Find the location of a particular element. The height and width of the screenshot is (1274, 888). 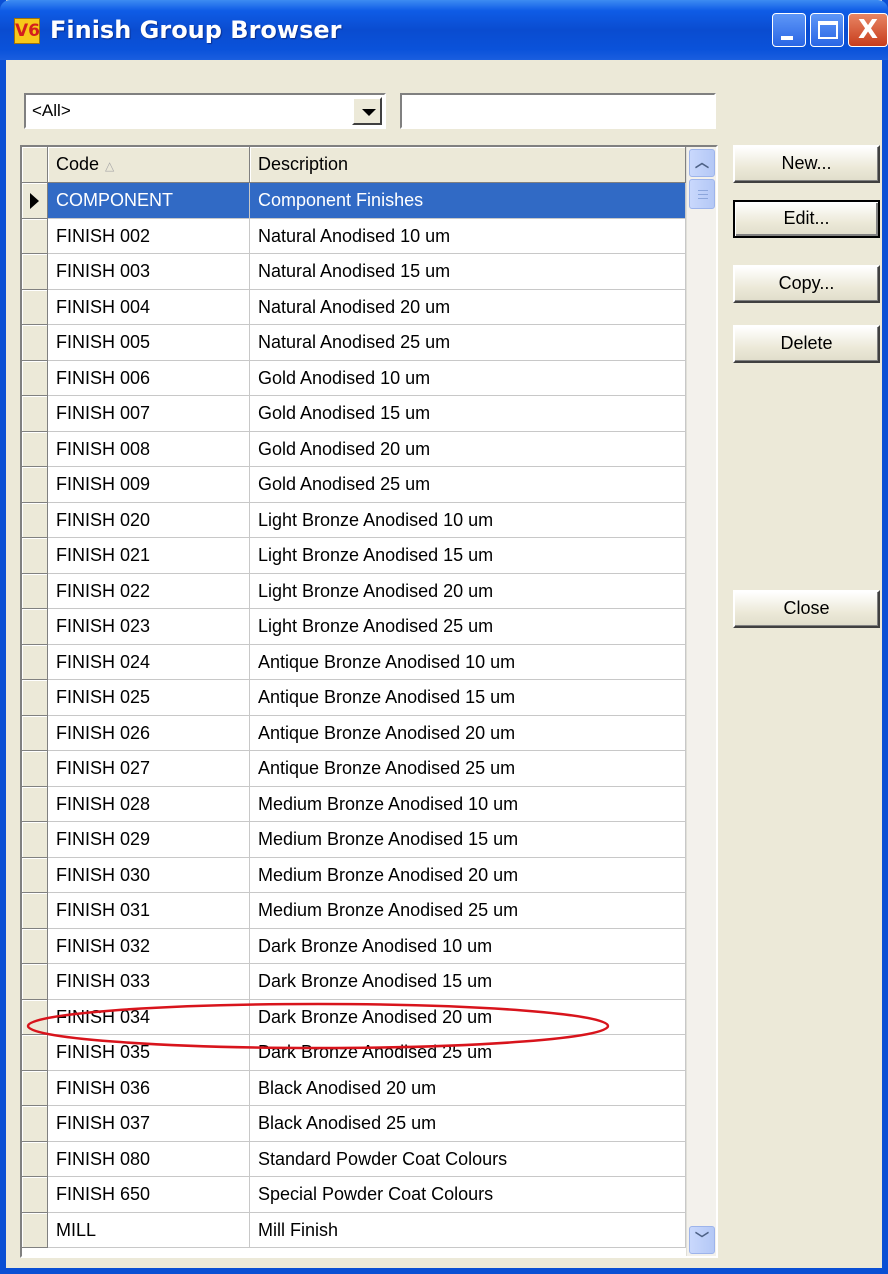

table-row: FINISH 080 Standard Powder Coat Colours is located at coordinates (354, 1159).